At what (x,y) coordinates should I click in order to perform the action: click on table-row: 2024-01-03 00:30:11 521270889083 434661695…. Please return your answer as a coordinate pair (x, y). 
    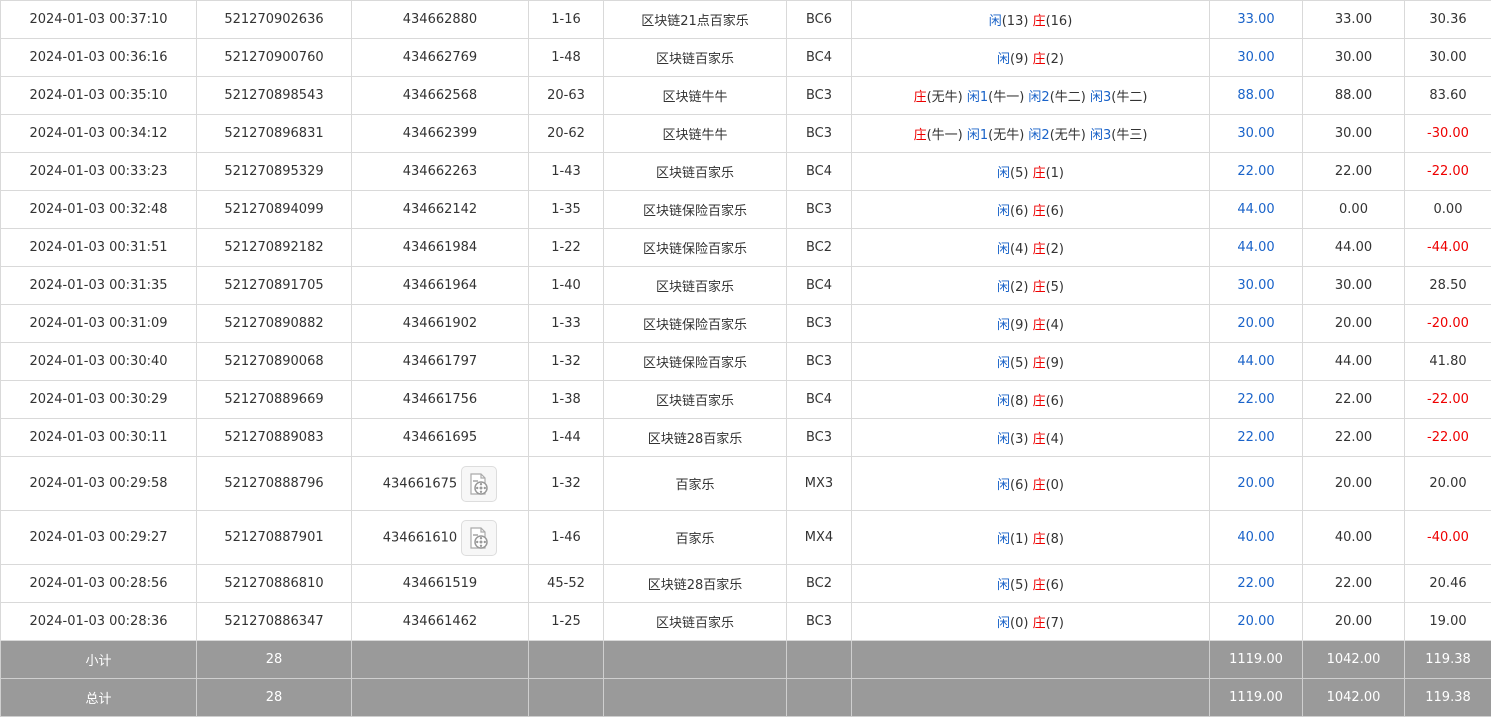
    Looking at the image, I should click on (745, 437).